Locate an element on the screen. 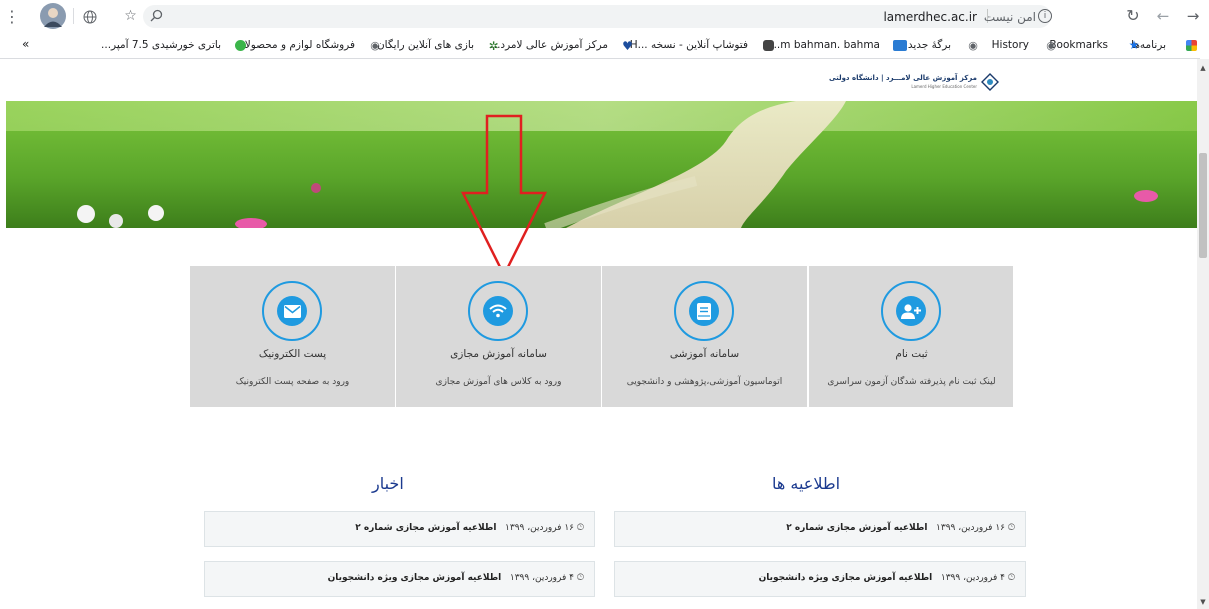 The image size is (1209, 609). announcement-item-date: ۴ فروردین، ۱۳۹۹ is located at coordinates (972, 578).